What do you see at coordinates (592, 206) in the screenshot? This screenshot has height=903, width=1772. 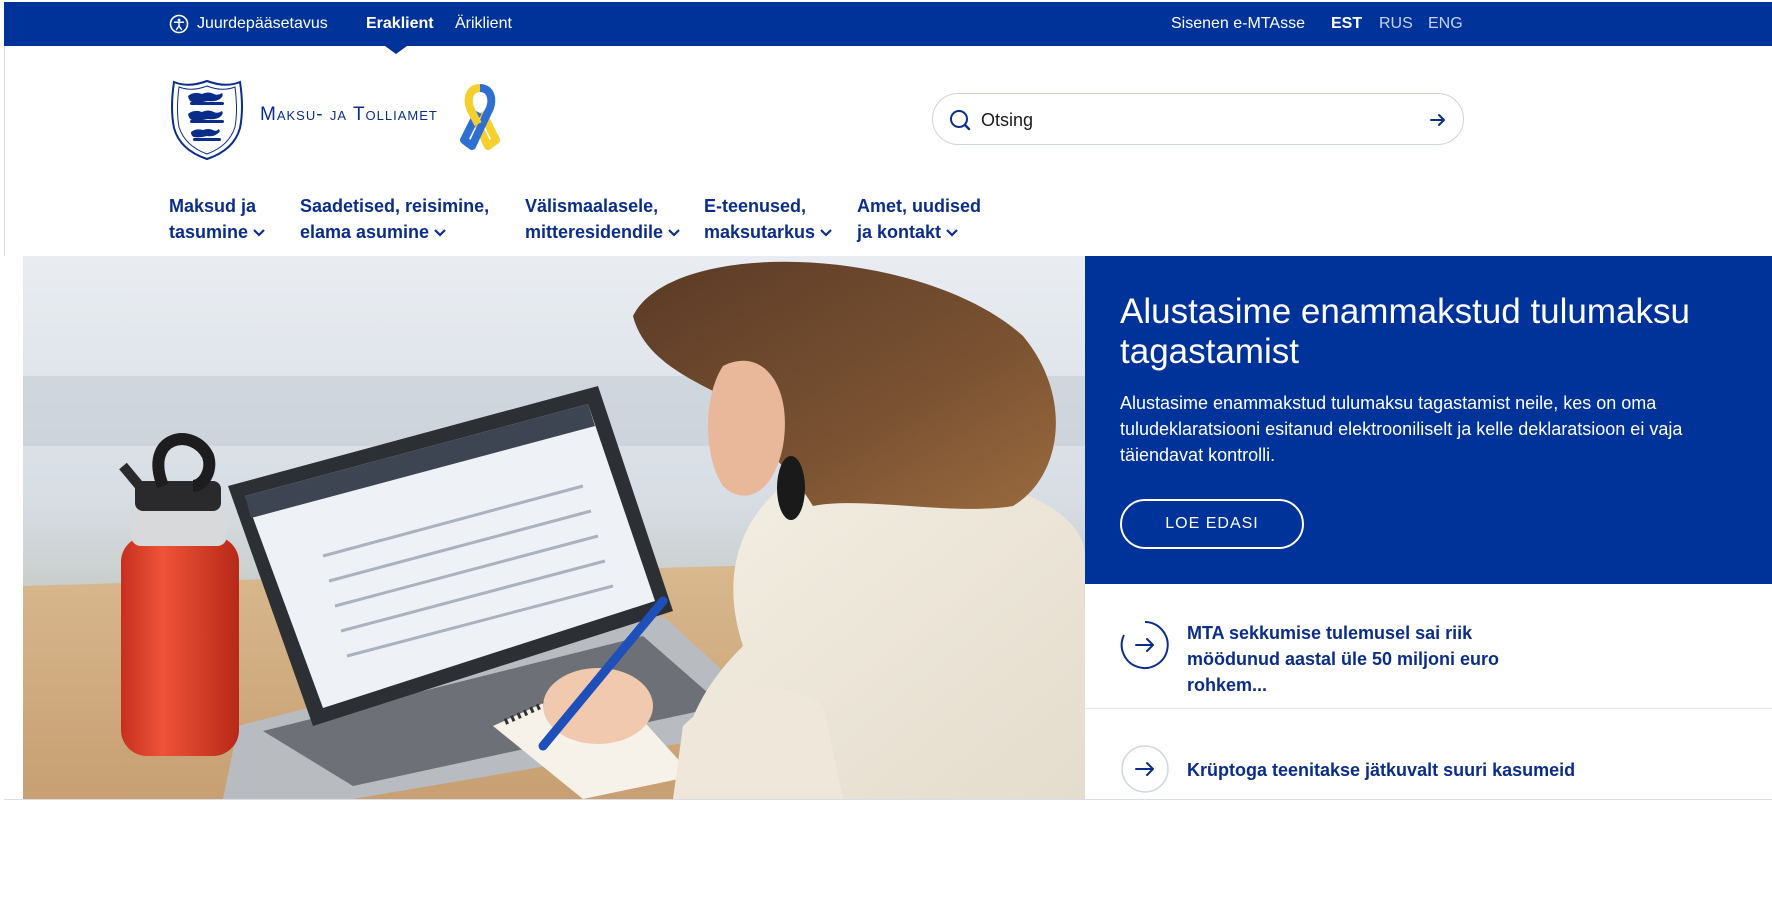 I see `nav-label-line1: Välismaalasele,` at bounding box center [592, 206].